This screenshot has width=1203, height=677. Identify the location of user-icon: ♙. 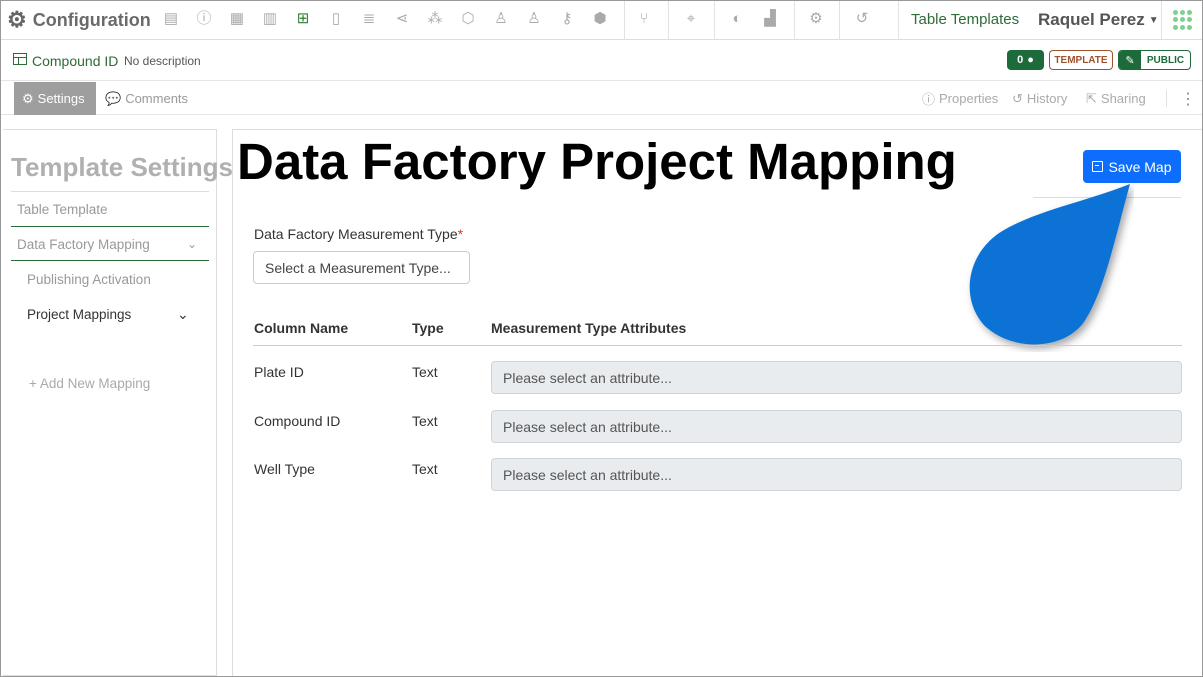
(534, 19).